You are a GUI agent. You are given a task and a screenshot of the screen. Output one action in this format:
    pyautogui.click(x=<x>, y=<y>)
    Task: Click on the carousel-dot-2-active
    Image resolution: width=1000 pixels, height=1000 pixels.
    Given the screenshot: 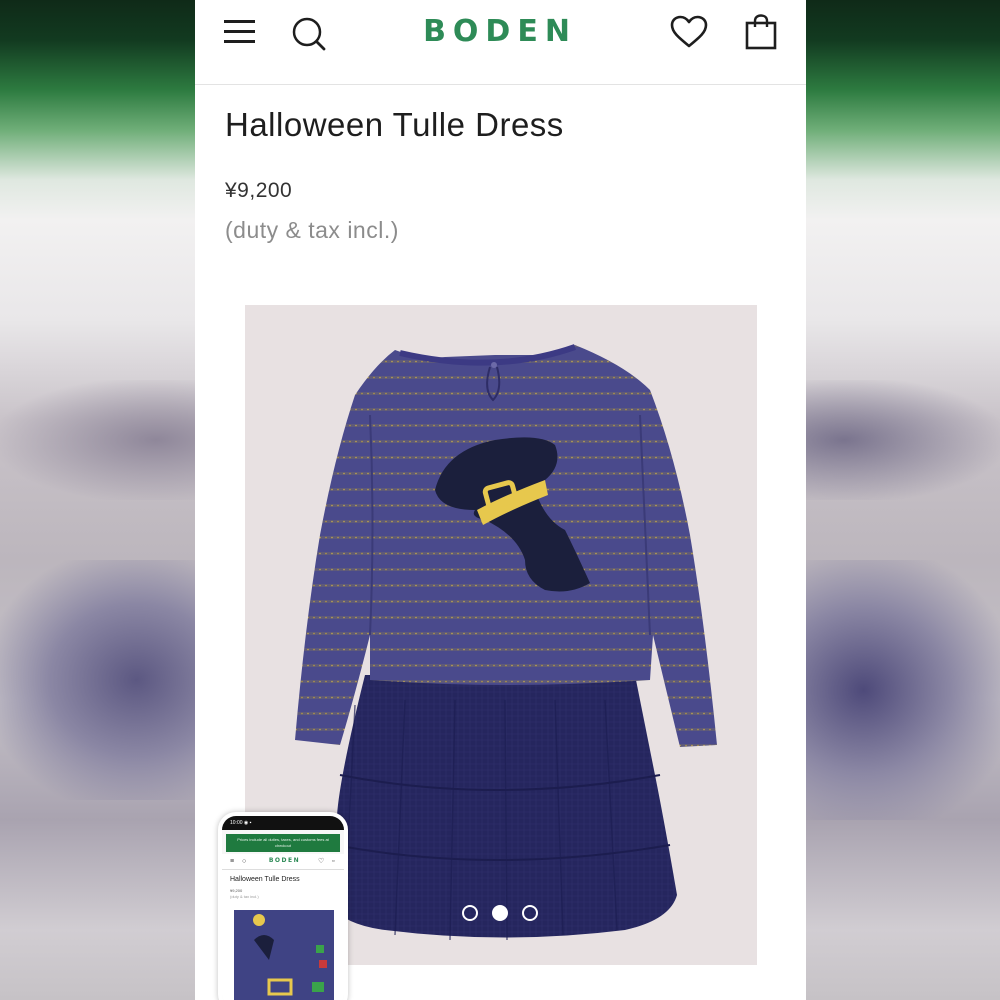 What is the action you would take?
    pyautogui.click(x=500, y=913)
    